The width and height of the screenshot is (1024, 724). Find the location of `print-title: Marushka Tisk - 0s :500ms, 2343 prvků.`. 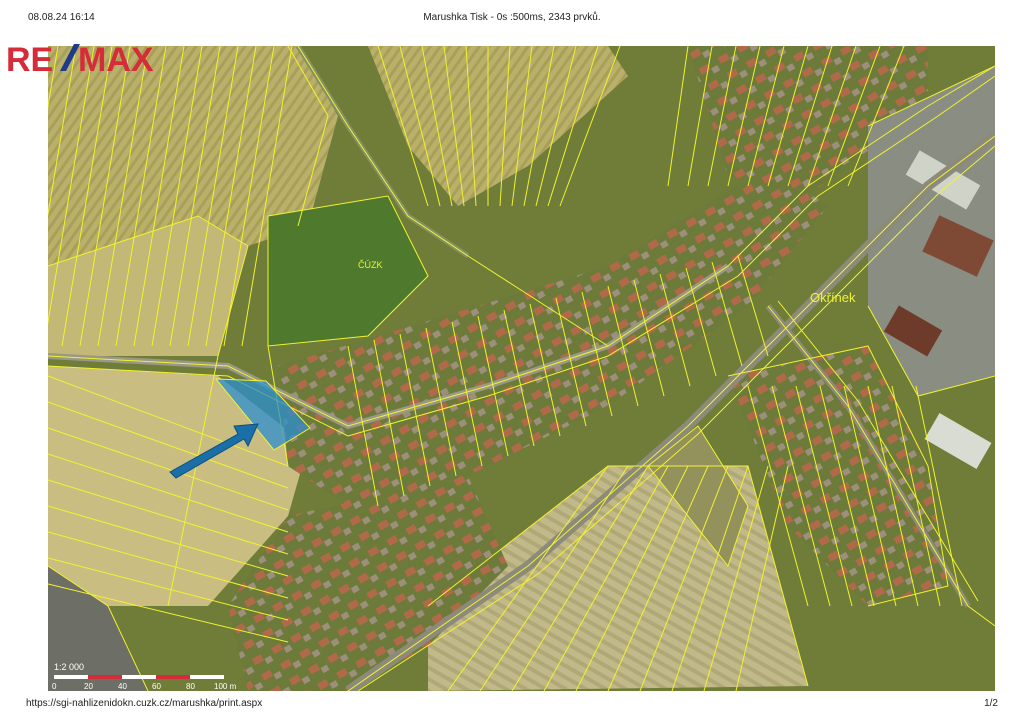

print-title: Marushka Tisk - 0s :500ms, 2343 prvků. is located at coordinates (512, 17).